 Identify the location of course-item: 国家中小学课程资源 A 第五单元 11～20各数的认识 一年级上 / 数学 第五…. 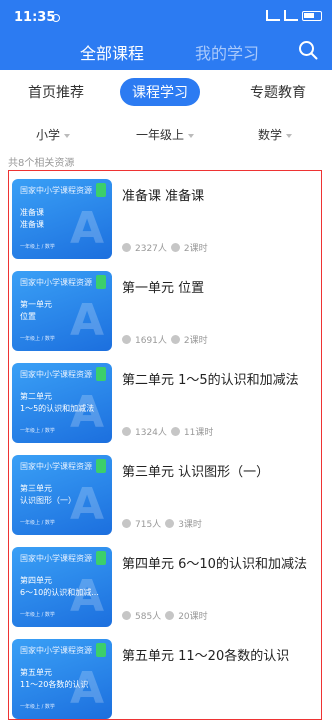
(165, 675).